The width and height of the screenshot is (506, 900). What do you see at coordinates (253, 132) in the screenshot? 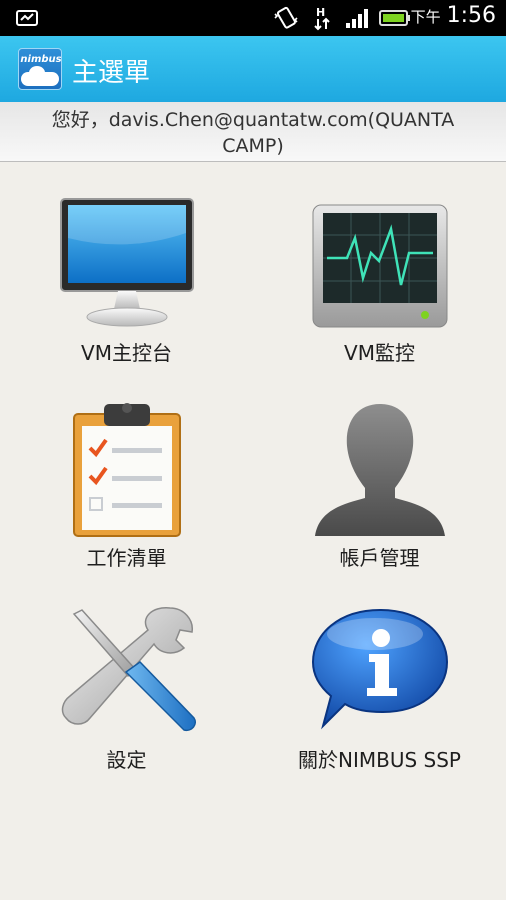
I see `greeting-banner: 您好，davis.Chen@quantatw.com(QUANTA CAMP)` at bounding box center [253, 132].